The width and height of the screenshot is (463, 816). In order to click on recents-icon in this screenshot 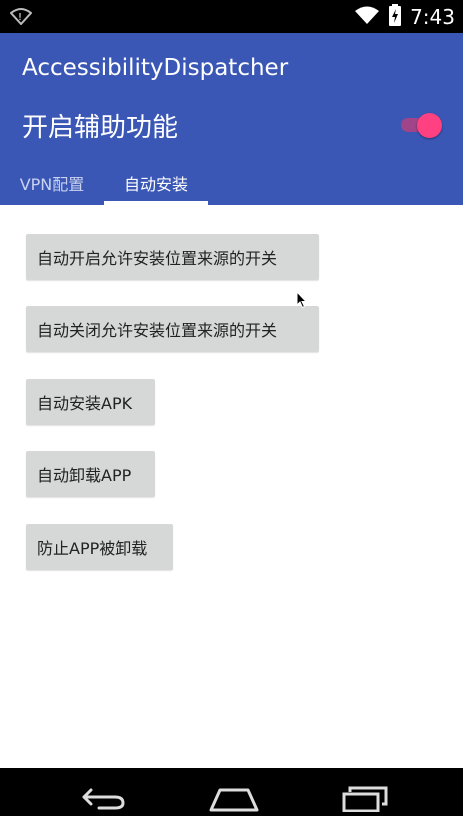, I will do `click(365, 801)`.